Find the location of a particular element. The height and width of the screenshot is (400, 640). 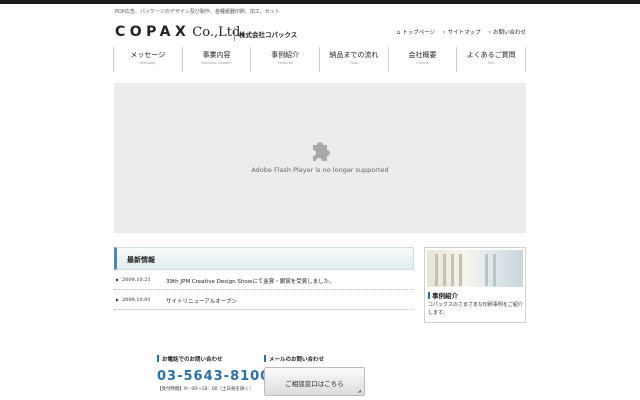

phone-contact-label: お電話でのお問い合わせ is located at coordinates (190, 359).